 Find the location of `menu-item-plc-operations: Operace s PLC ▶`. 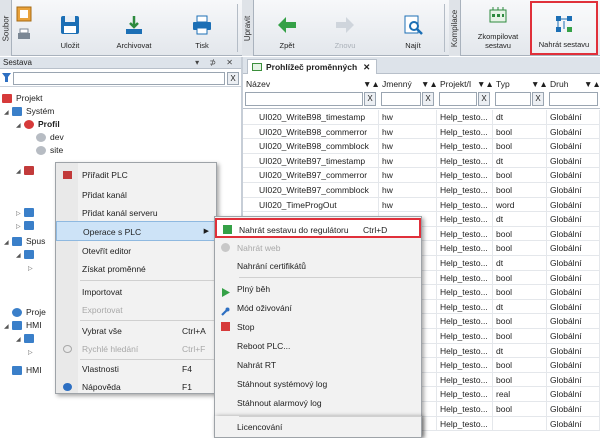

menu-item-plc-operations: Operace s PLC ▶ is located at coordinates (136, 231).